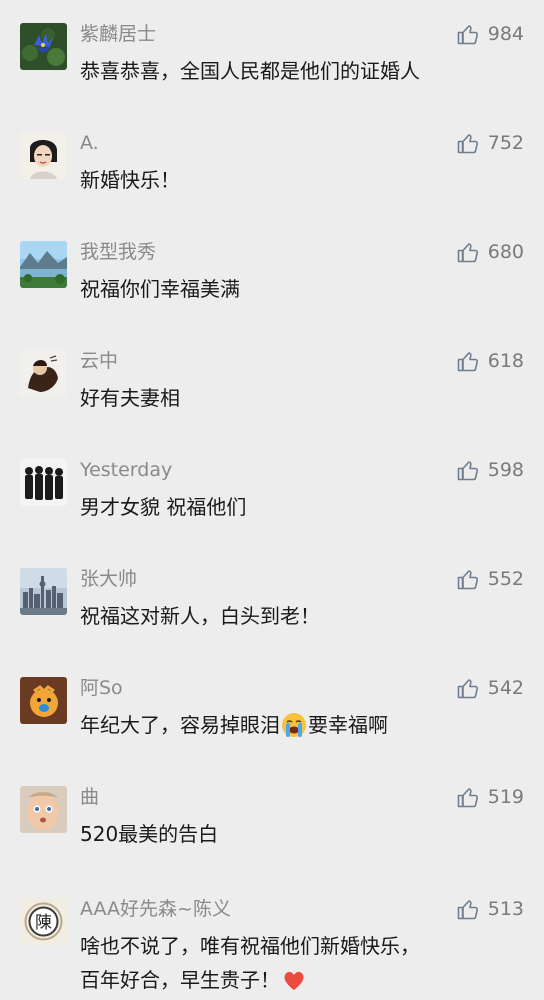  Describe the element at coordinates (200, 616) in the screenshot. I see `comment-text: 祝福这对新人，白头到老！` at that location.